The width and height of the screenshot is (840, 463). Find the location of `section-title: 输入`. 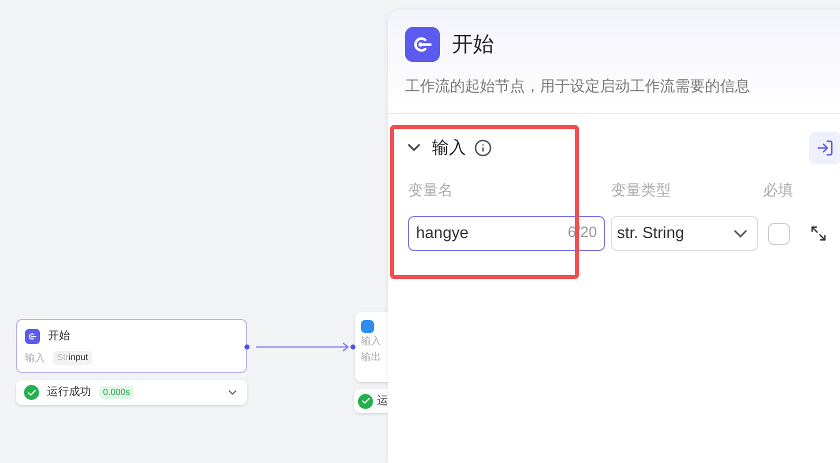

section-title: 输入 is located at coordinates (449, 147).